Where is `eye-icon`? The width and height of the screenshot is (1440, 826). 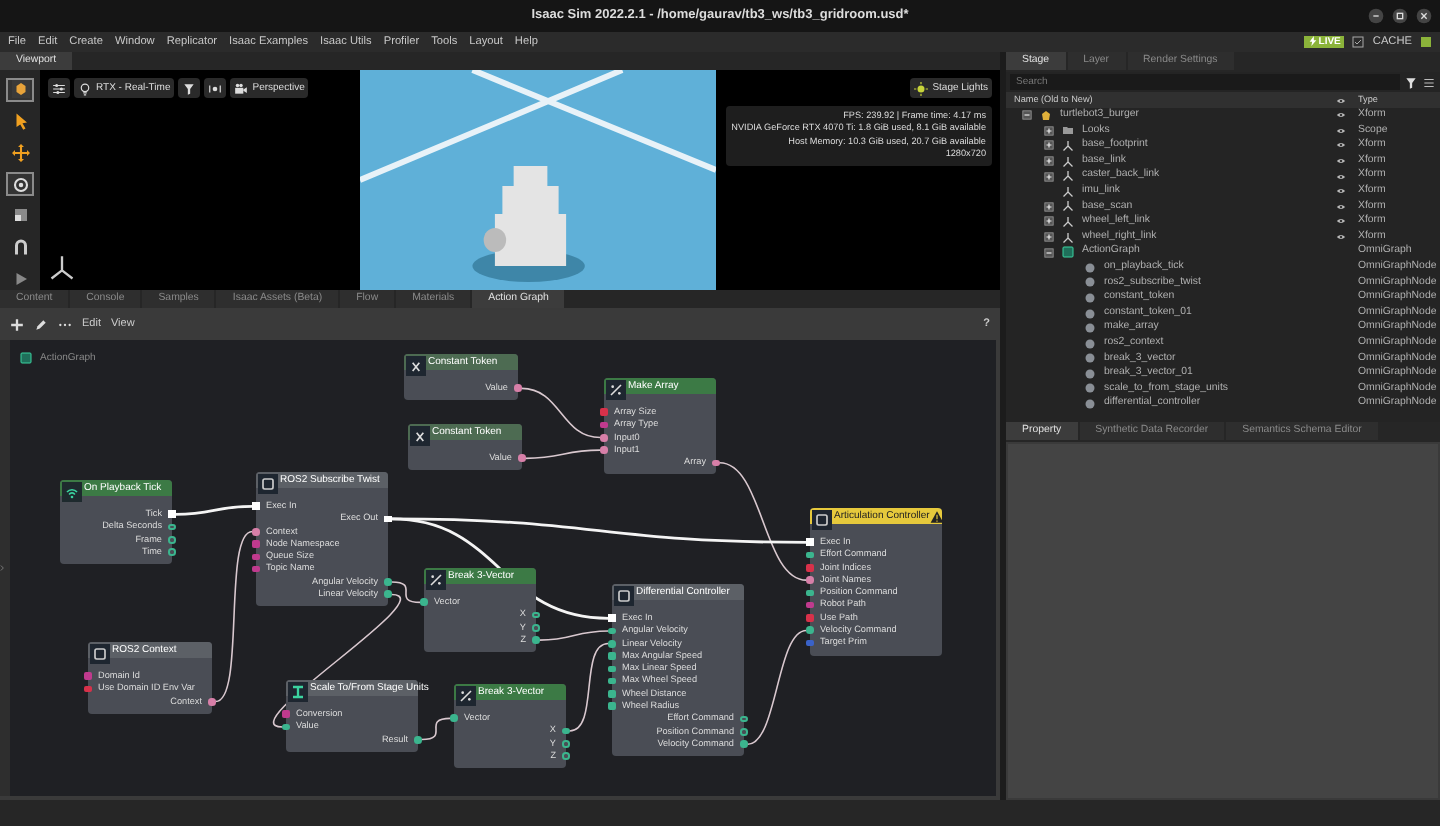
eye-icon is located at coordinates (1341, 100).